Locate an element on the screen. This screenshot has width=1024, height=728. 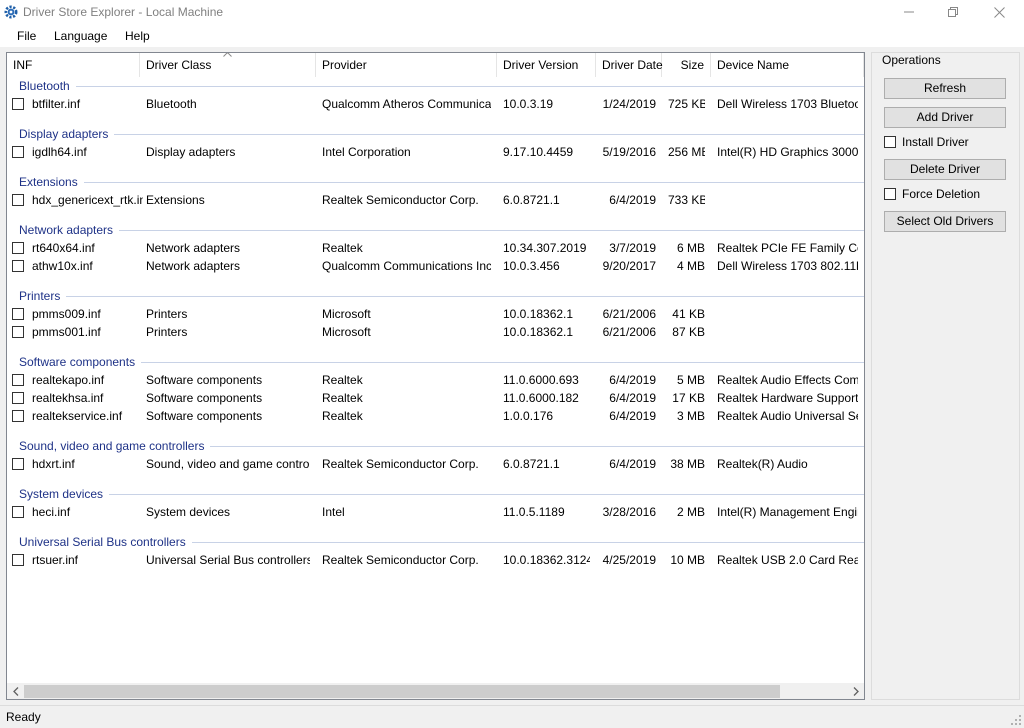
cell-driver-version: 10.0.18362.31248 is located at coordinates (546, 560).